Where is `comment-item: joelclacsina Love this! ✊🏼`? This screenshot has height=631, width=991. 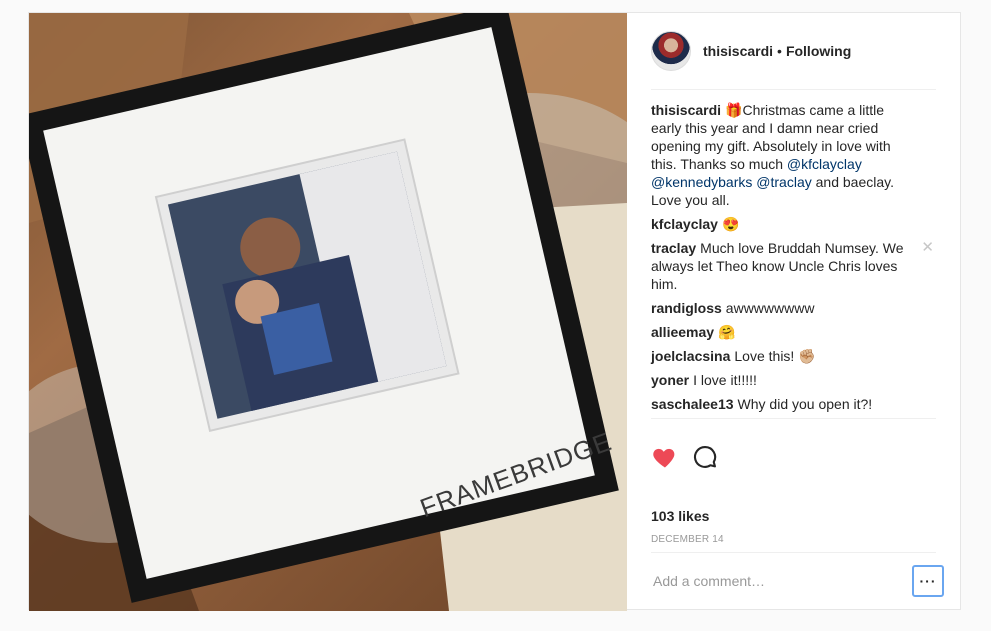
comment-item: joelclacsina Love this! ✊🏼 is located at coordinates (793, 356).